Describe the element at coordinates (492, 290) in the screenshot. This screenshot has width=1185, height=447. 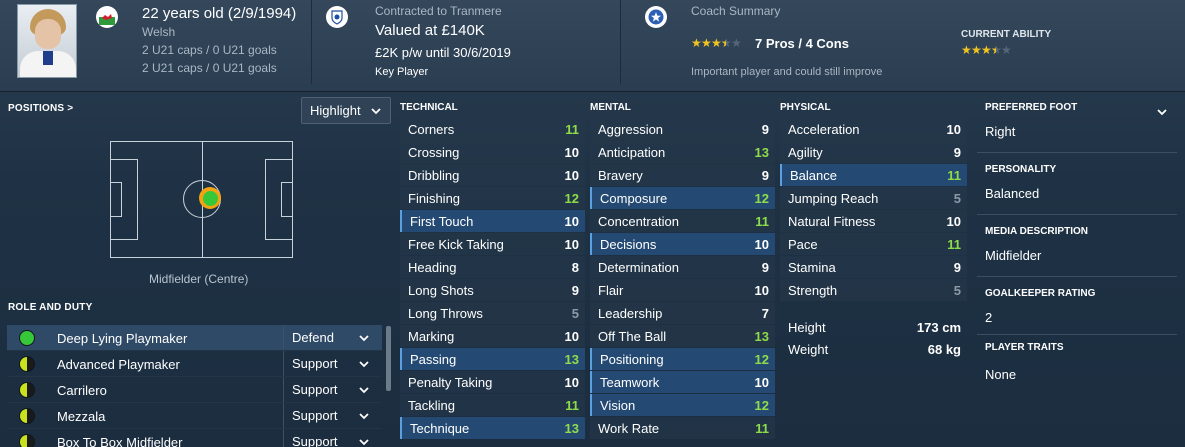
I see `attribute-row: Long Shots 9` at that location.